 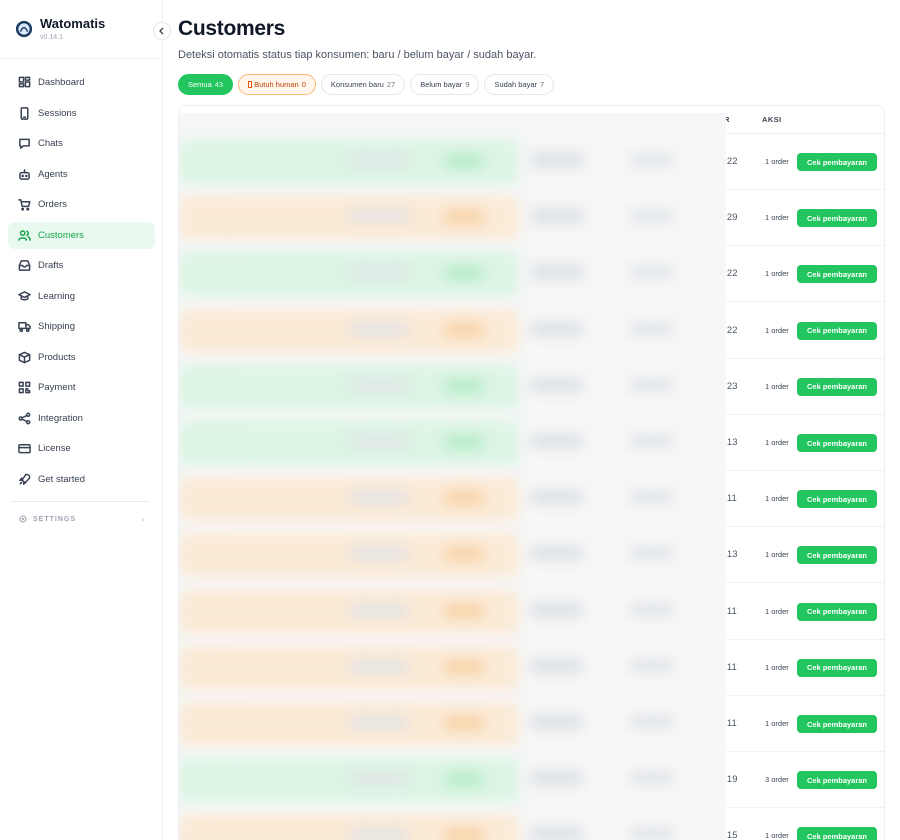 I want to click on divider, so click(x=81, y=58).